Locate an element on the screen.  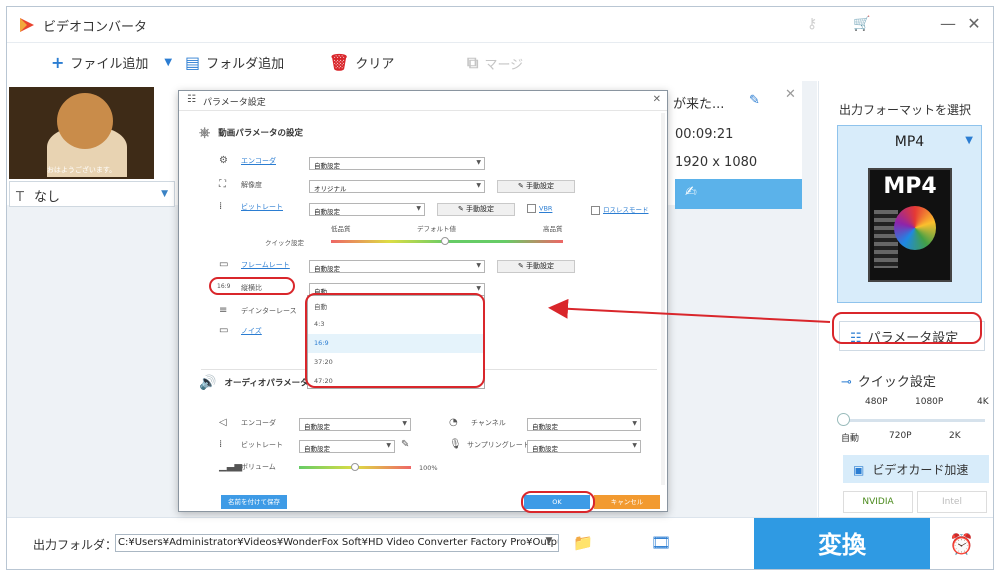
plus-icon: + is located at coordinates (58, 62).